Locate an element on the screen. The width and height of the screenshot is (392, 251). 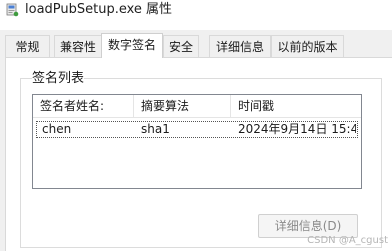
list-header: 签名者姓名: 摘要算法 时间戳 is located at coordinates (197, 106).